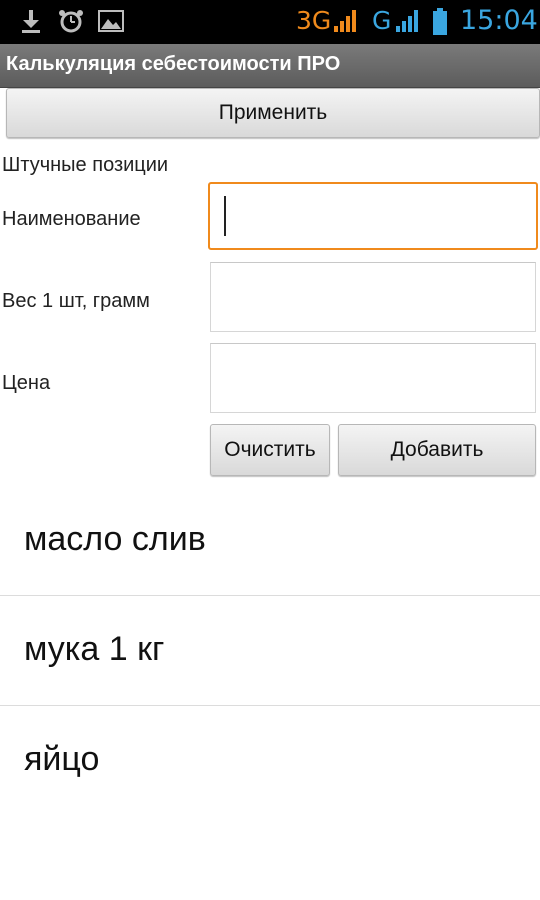 Image resolution: width=540 pixels, height=900 pixels. I want to click on price-label: Цена, so click(26, 383).